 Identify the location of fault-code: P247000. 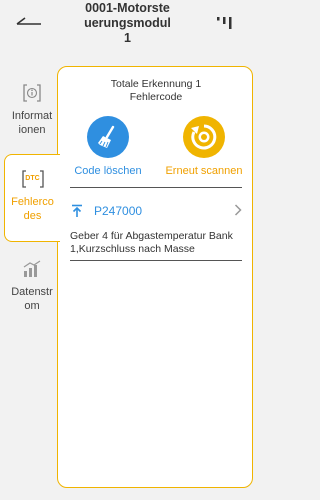
(118, 211).